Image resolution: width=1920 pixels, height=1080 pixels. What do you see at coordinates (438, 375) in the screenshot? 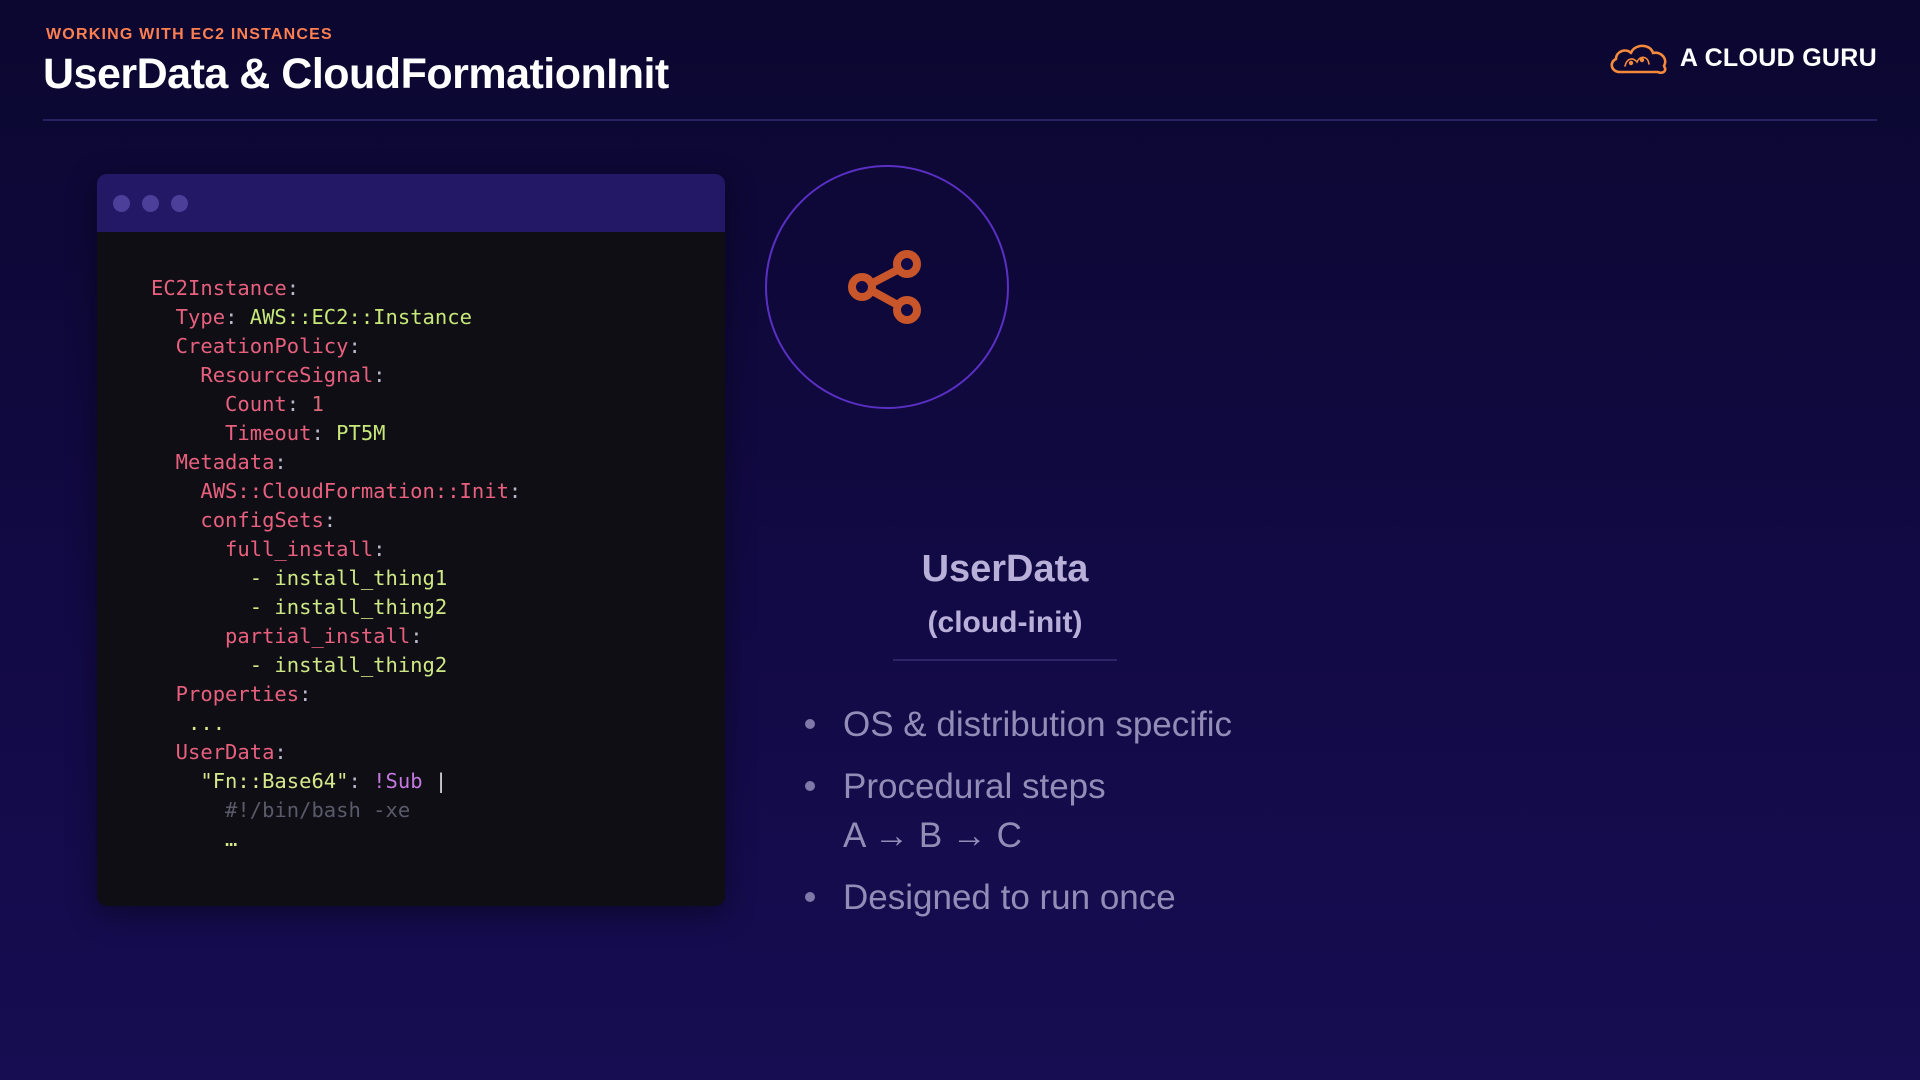
I see `code-line: ResourceSignal:` at bounding box center [438, 375].